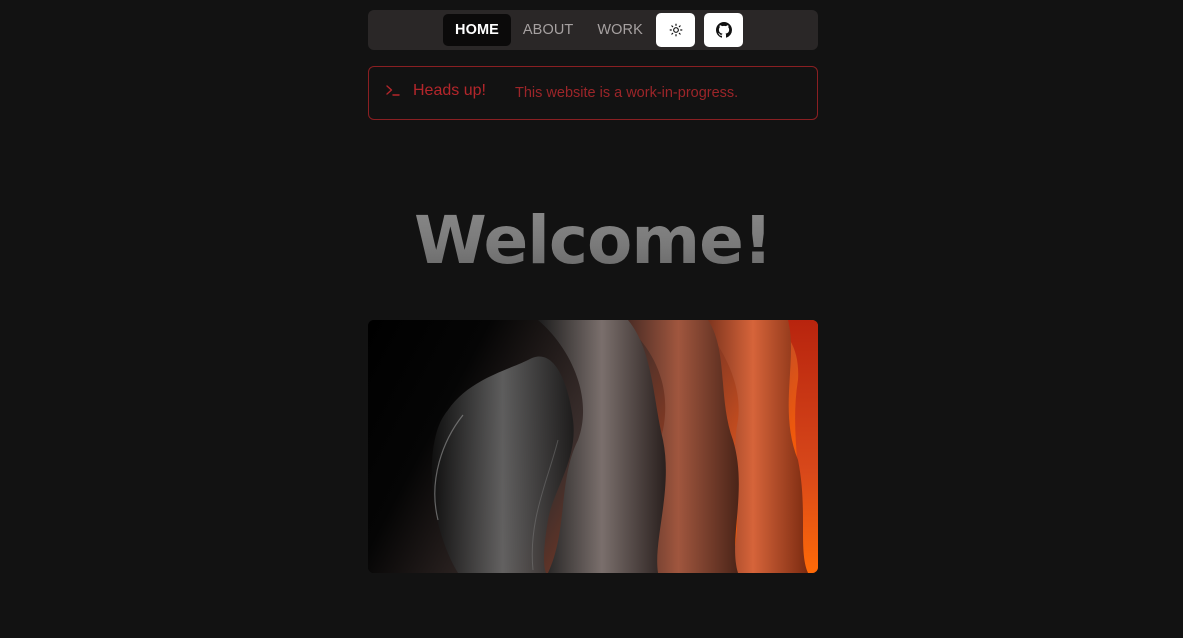 The image size is (1183, 638). I want to click on nav-links: HOME ABOUT WORK, so click(549, 30).